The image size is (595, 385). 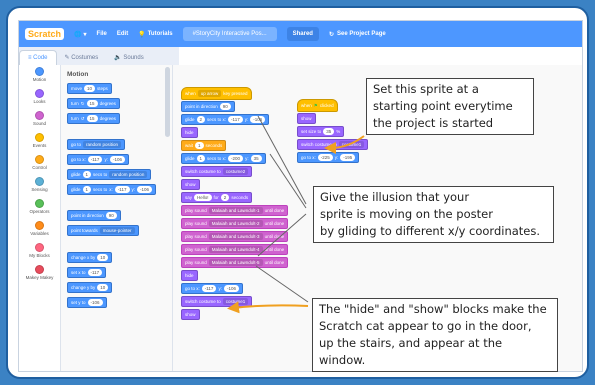 What do you see at coordinates (80, 34) in the screenshot?
I see `language-menu: 🌐 ▾` at bounding box center [80, 34].